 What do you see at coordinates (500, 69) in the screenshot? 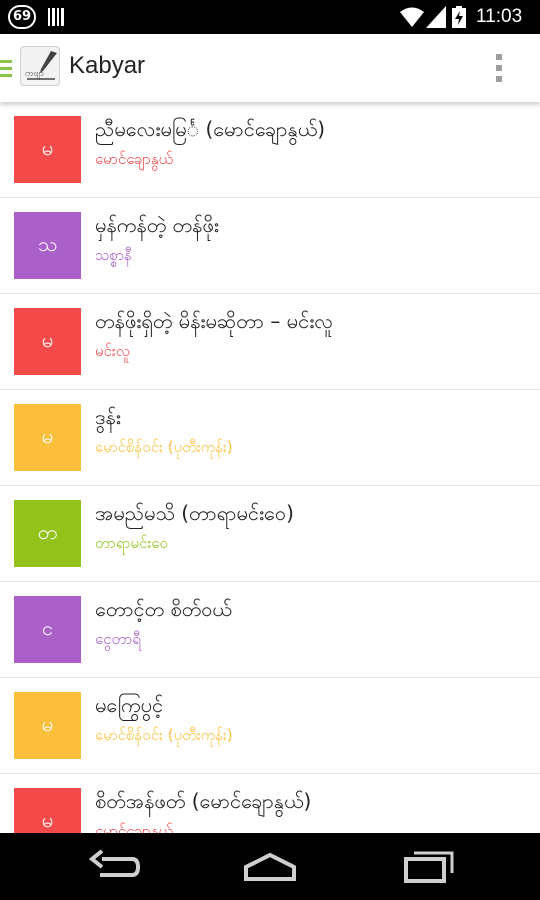
I see `overflow-menu-icon` at bounding box center [500, 69].